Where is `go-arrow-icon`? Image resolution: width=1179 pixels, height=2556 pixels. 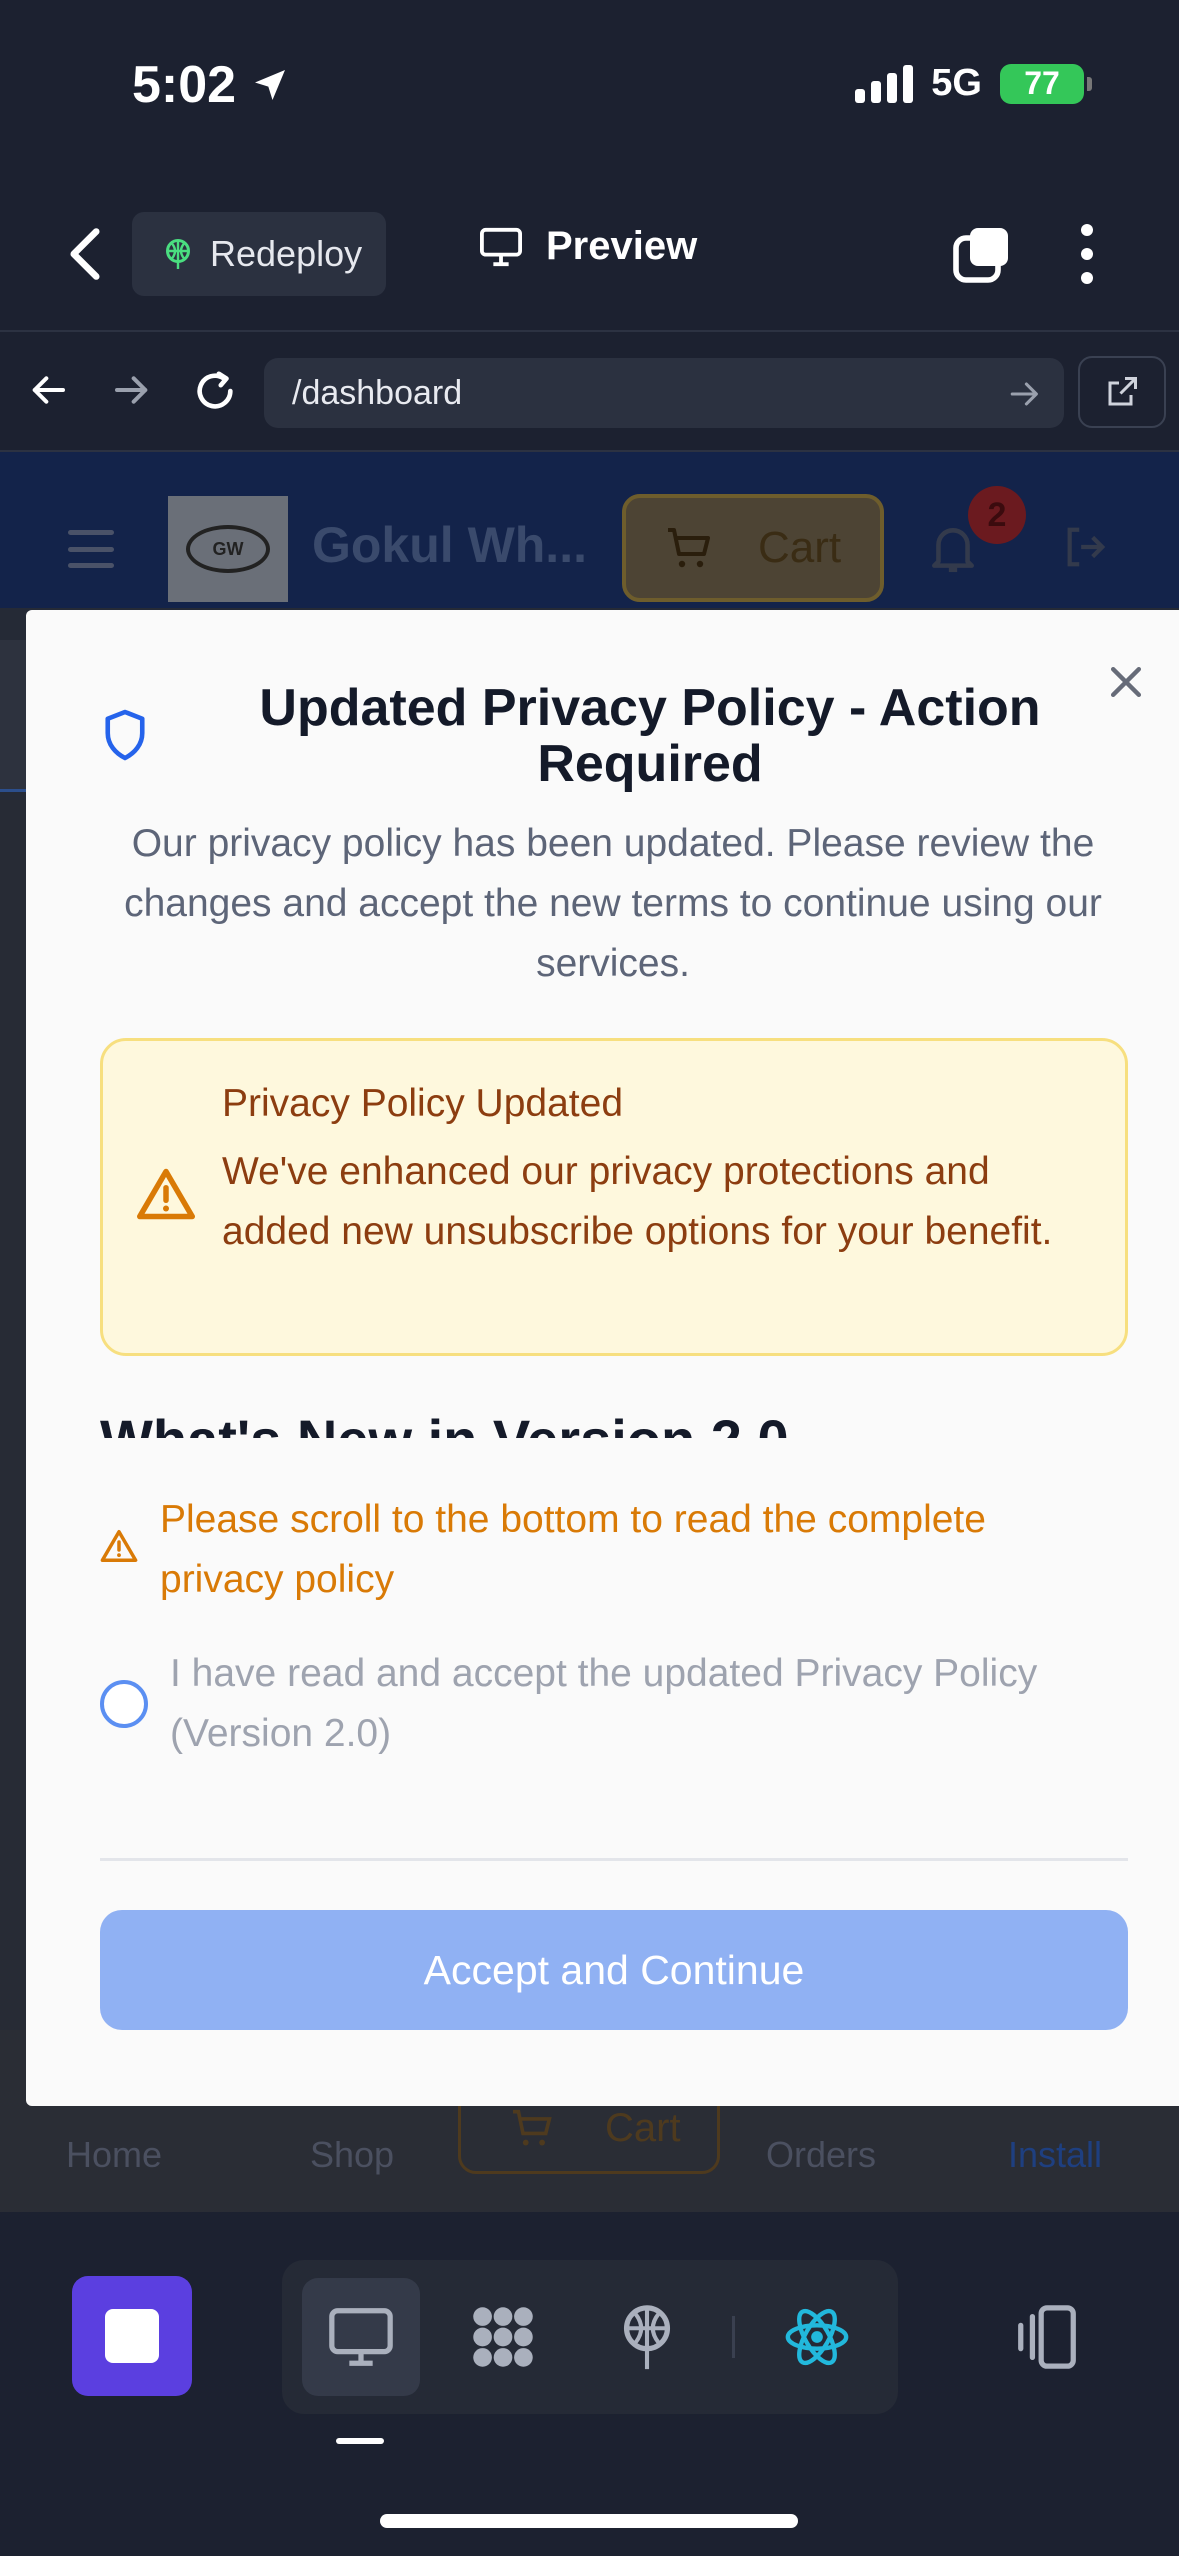 go-arrow-icon is located at coordinates (1025, 394).